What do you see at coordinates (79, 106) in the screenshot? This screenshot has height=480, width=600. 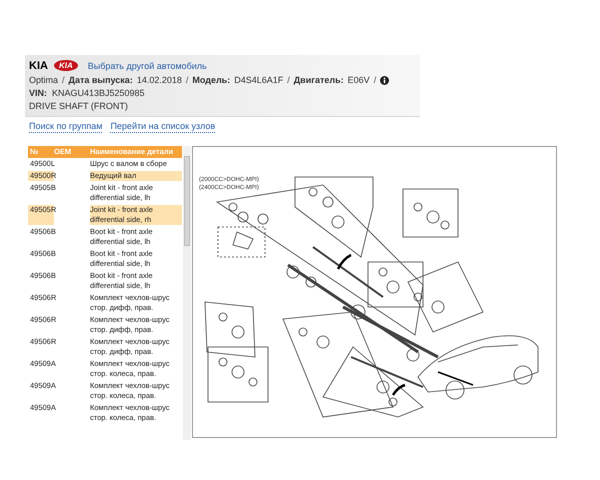 I see `group-title: DRIVE SHAFT (FRONT)` at bounding box center [79, 106].